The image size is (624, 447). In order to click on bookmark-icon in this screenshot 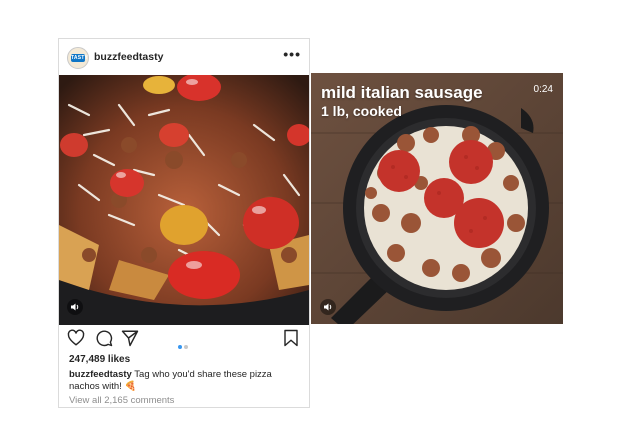, I will do `click(291, 338)`.